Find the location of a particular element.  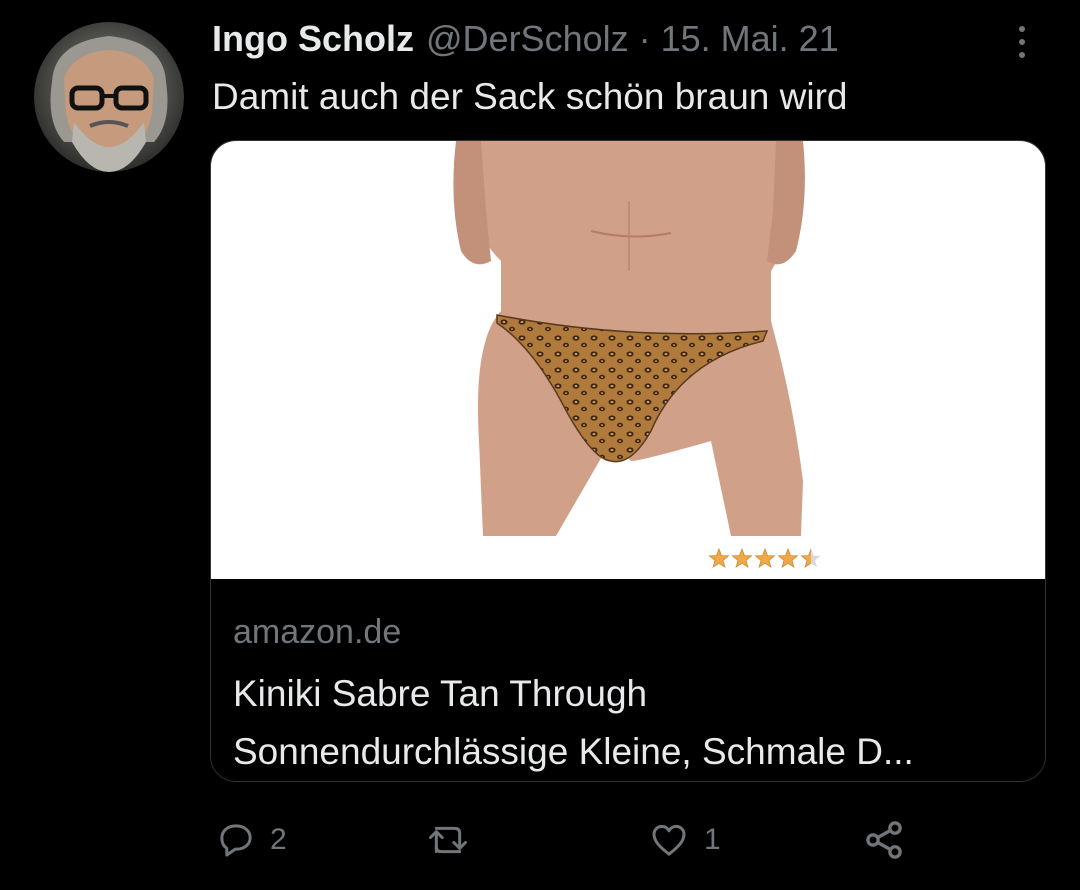

share-button is located at coordinates (884, 840).